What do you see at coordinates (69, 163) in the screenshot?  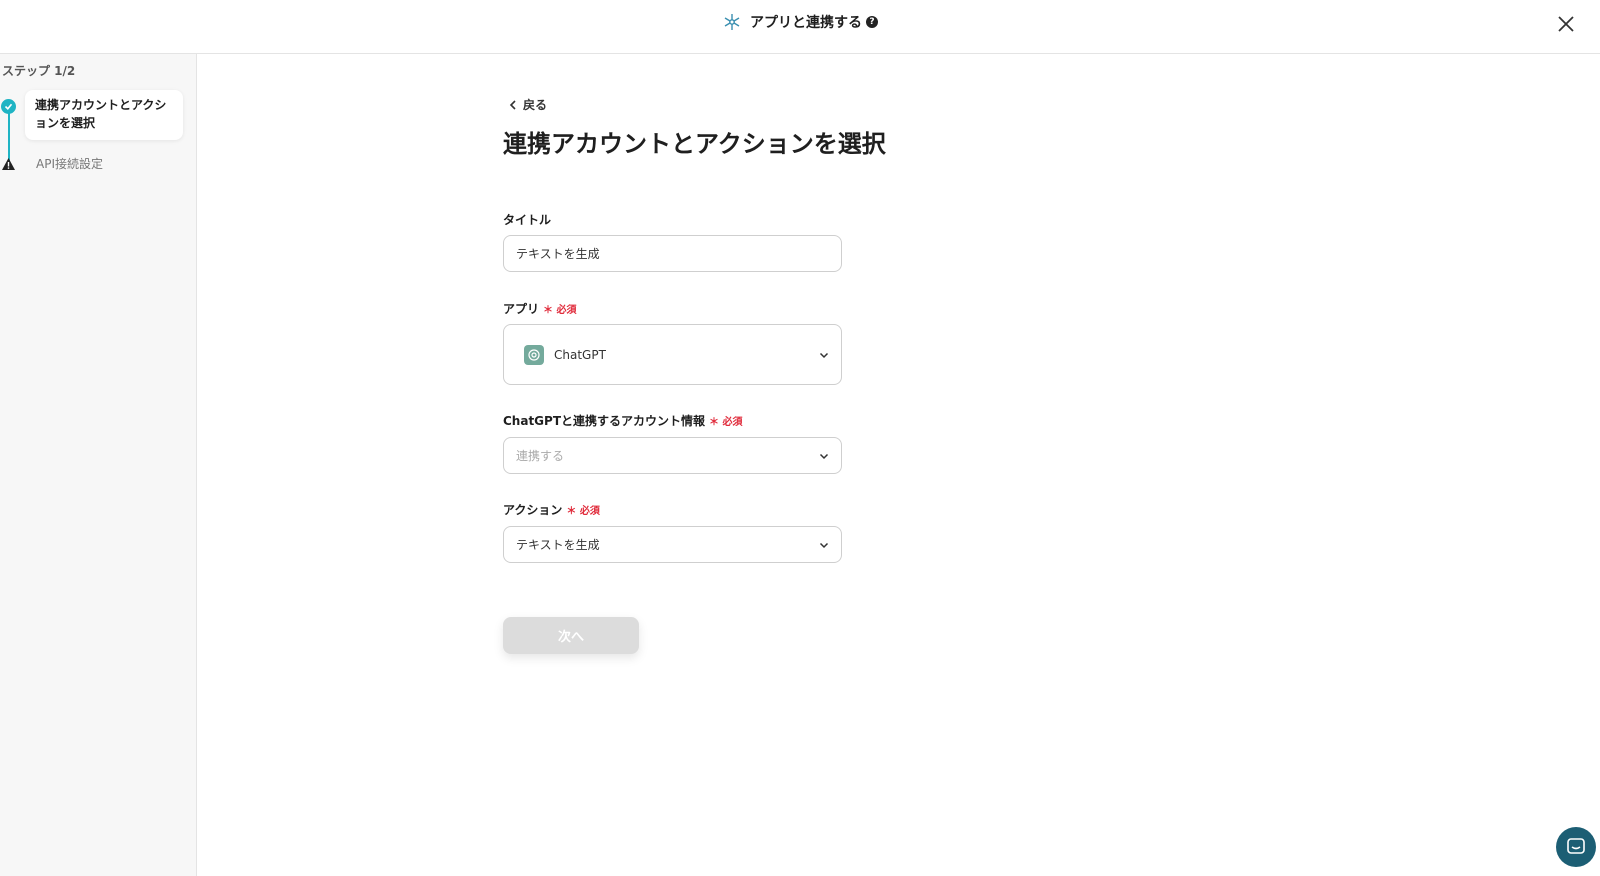 I see `sidebar-step-2: API接続設定` at bounding box center [69, 163].